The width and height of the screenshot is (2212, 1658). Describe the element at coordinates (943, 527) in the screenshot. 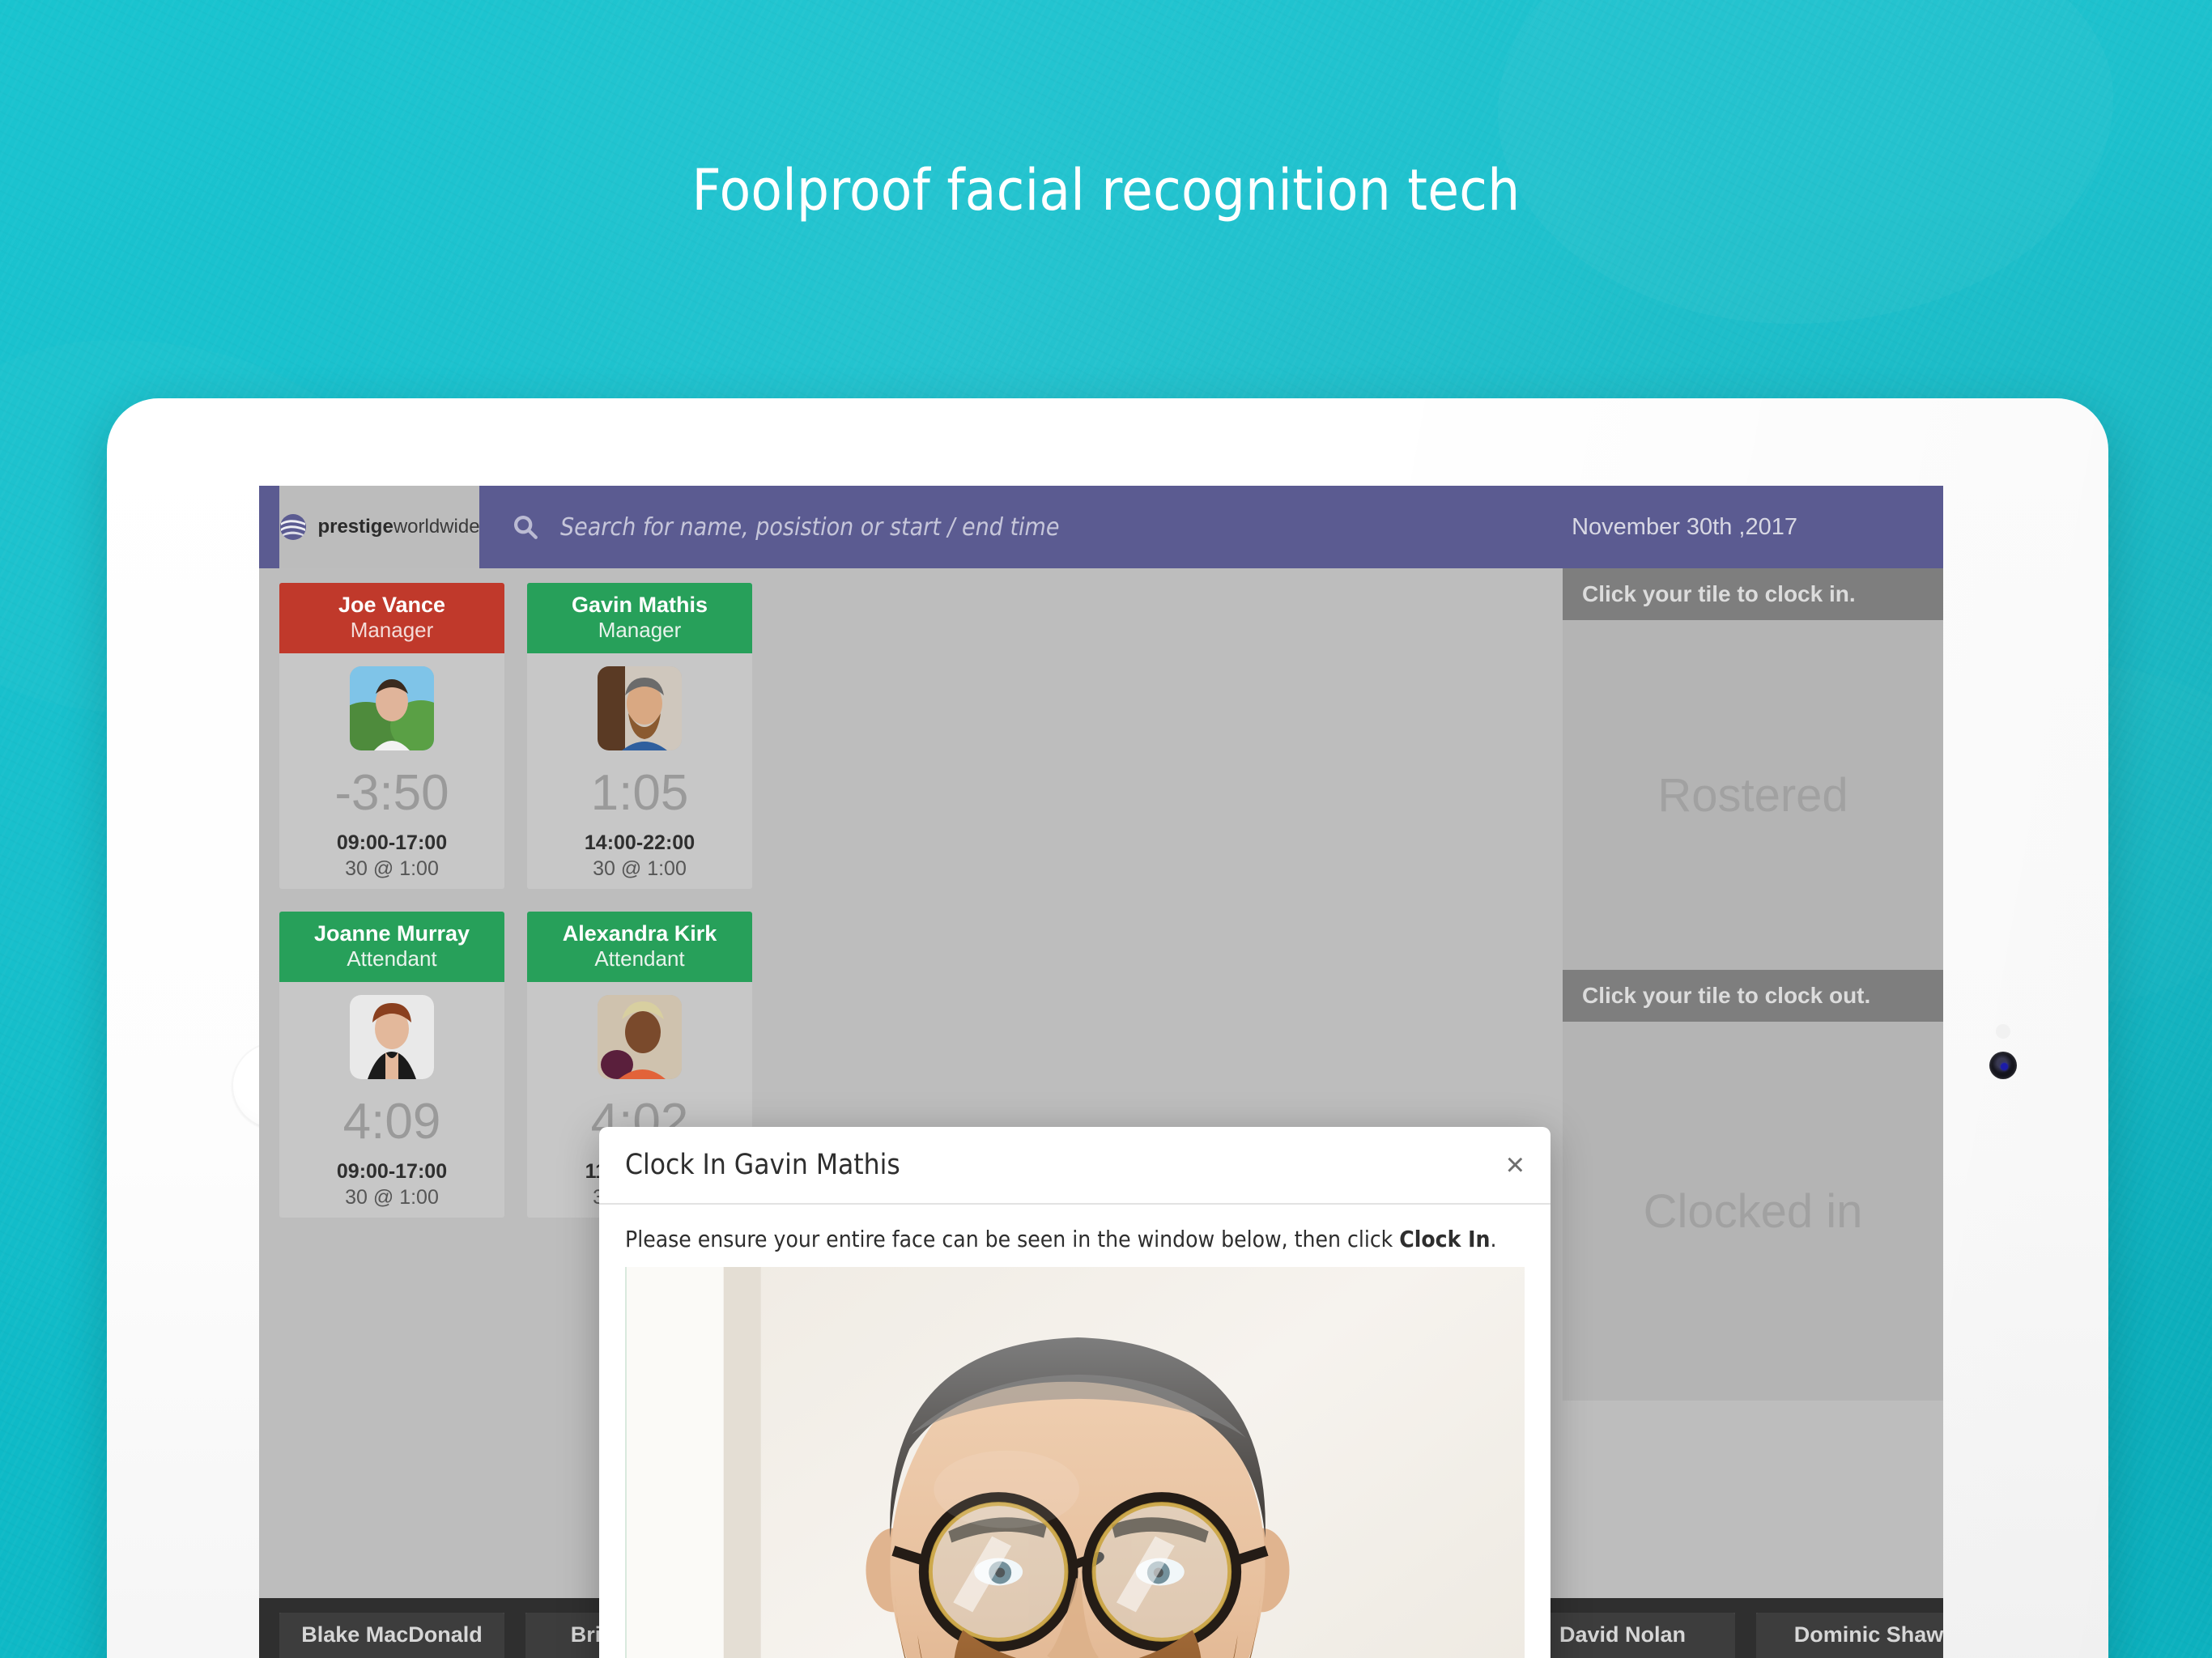

I see `search-input` at that location.